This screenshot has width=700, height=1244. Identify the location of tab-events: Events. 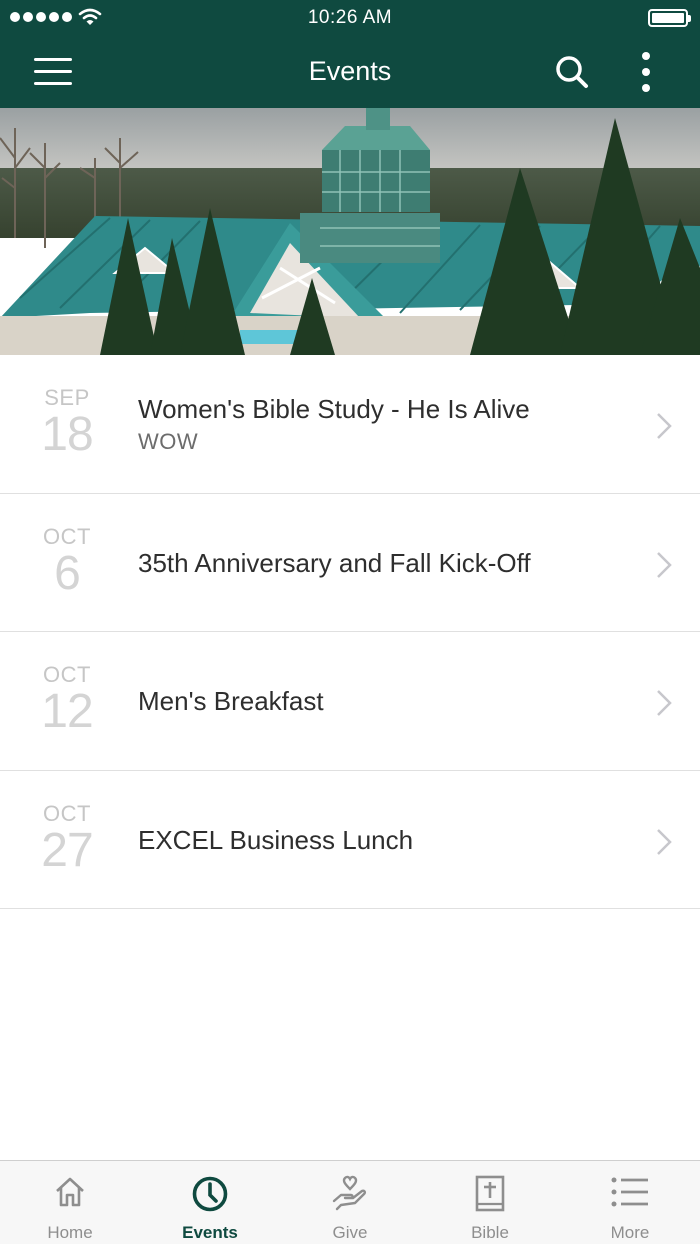
(210, 1202).